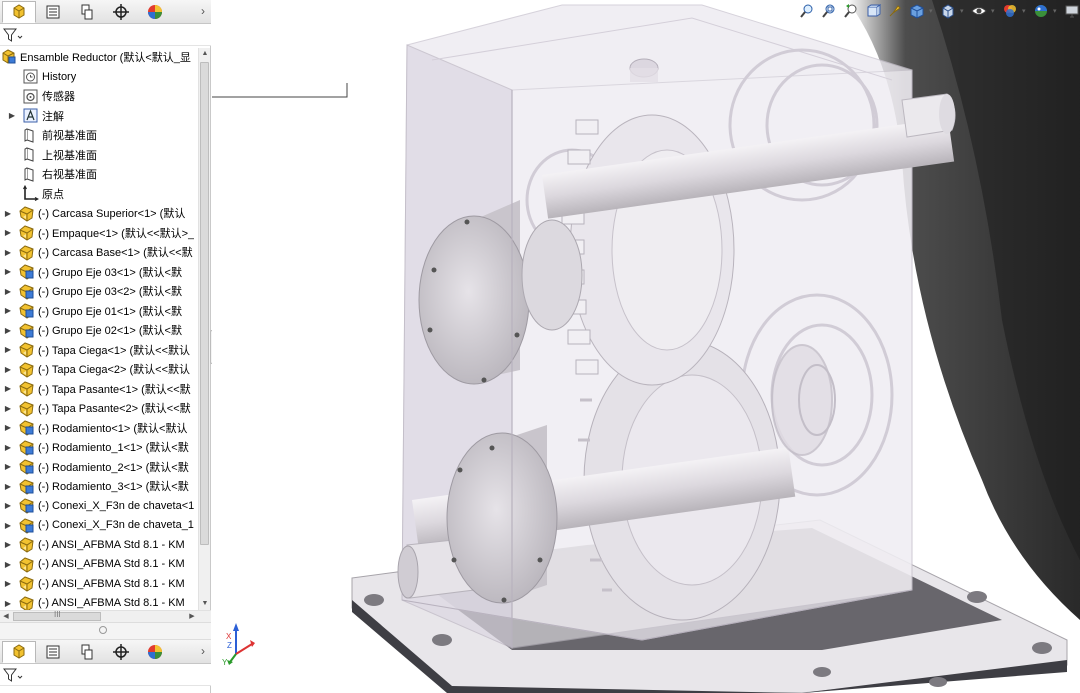  Describe the element at coordinates (103, 630) in the screenshot. I see `splitter-handle` at that location.